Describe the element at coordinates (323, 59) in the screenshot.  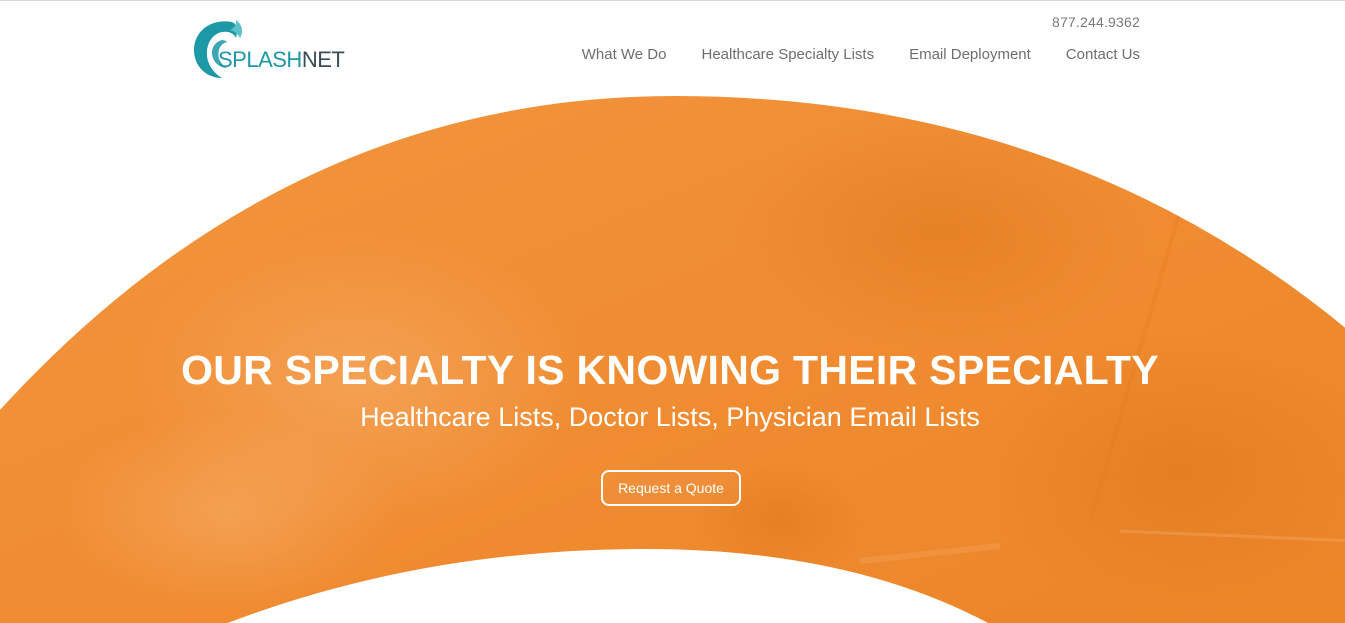
I see `logo-word-net: NET` at that location.